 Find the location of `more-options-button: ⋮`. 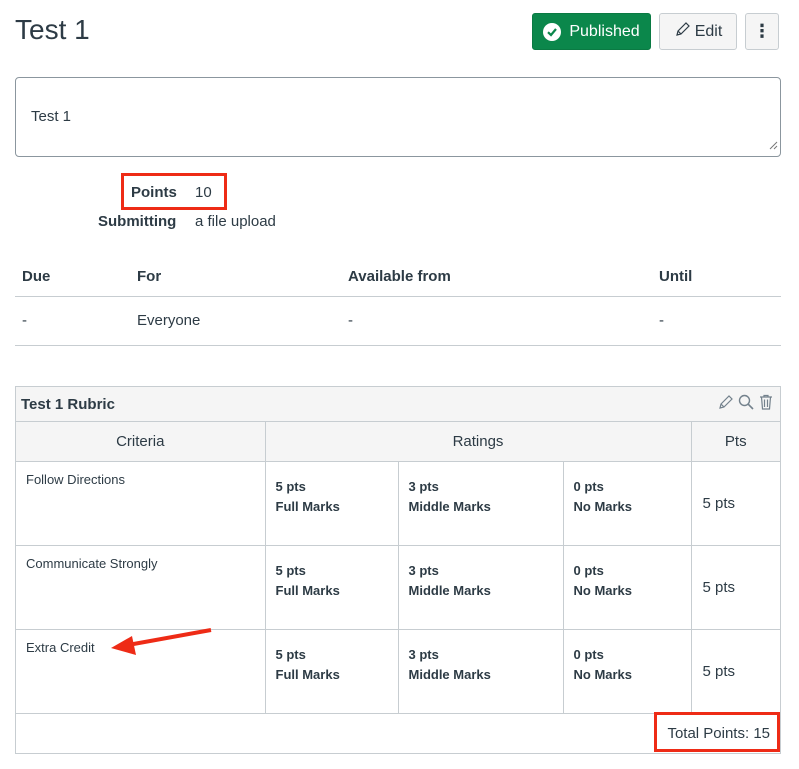

more-options-button: ⋮ is located at coordinates (762, 31).